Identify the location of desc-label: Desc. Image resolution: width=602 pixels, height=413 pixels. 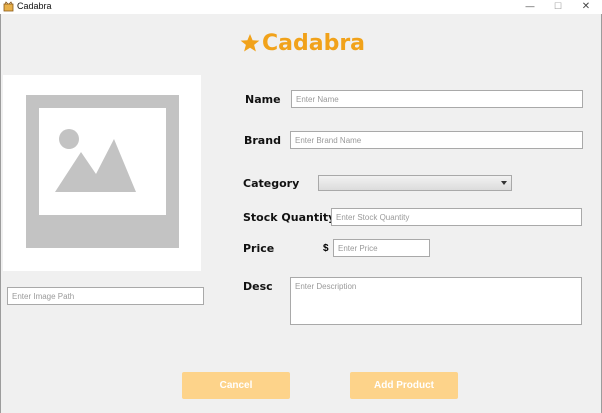
(258, 286).